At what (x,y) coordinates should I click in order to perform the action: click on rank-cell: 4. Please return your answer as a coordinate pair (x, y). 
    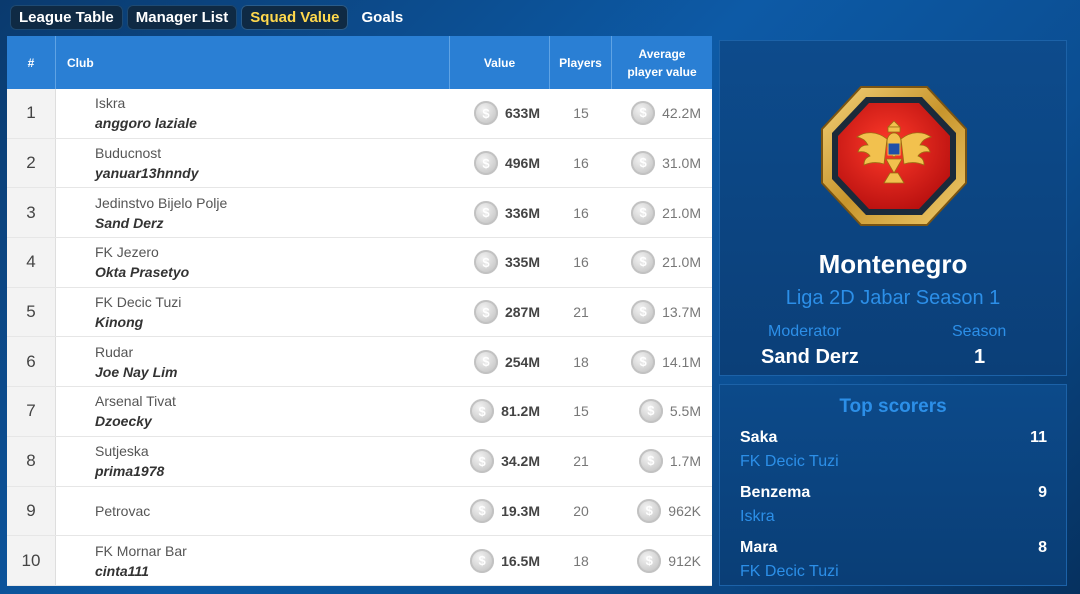
    Looking at the image, I should click on (31, 262).